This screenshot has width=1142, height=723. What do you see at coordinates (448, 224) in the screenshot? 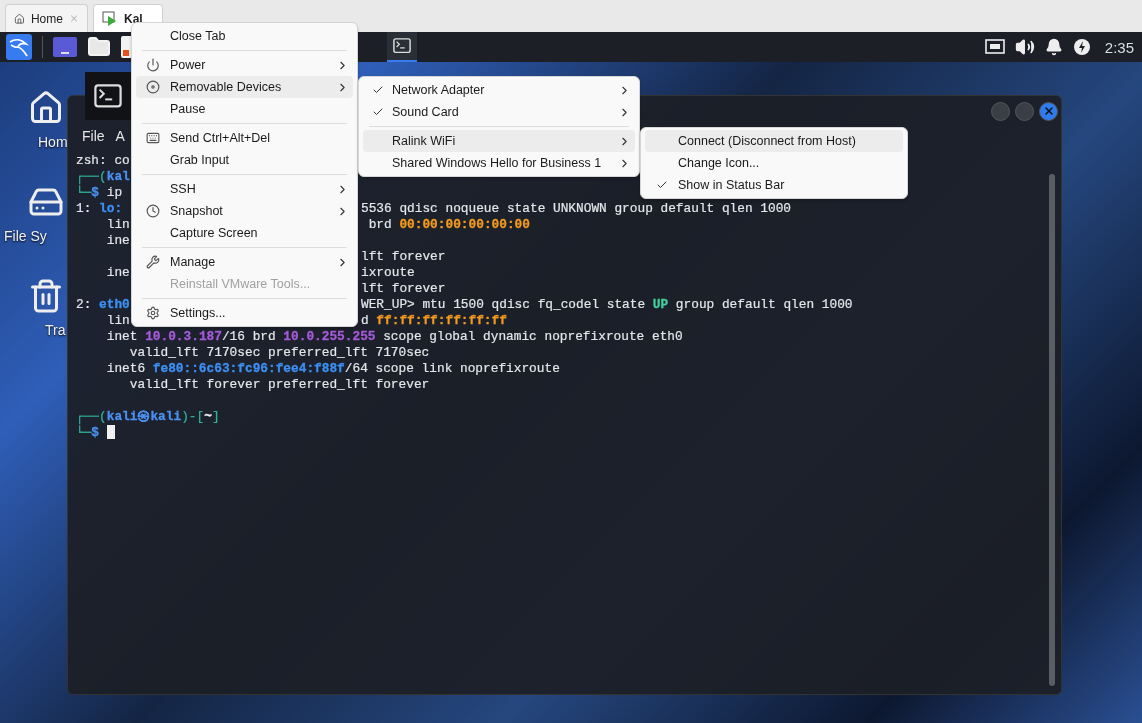
I see `terminal-text: brd 00:00:00:00:00:00` at bounding box center [448, 224].